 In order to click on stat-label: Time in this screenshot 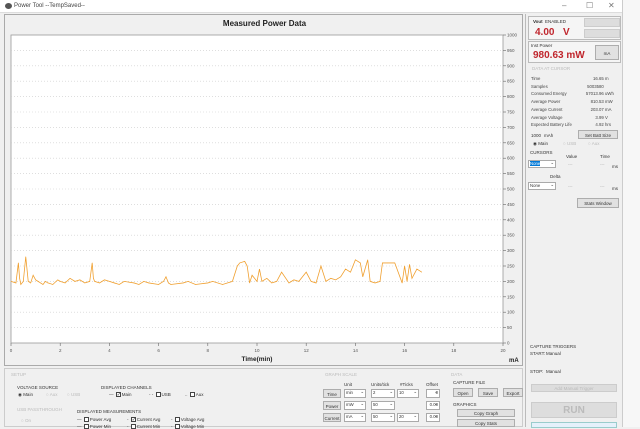, I will do `click(536, 78)`.